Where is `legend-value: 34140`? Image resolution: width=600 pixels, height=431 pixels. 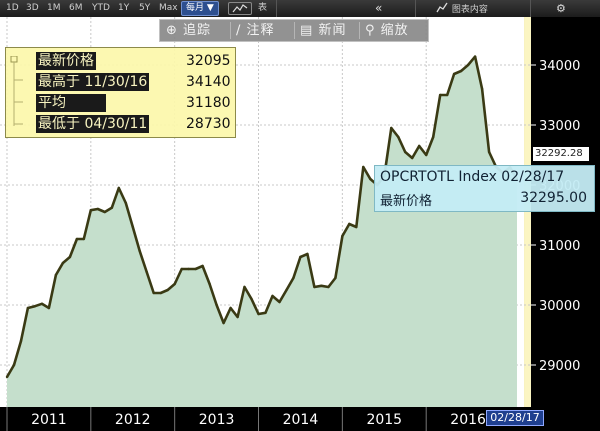
legend-value: 34140 is located at coordinates (208, 82).